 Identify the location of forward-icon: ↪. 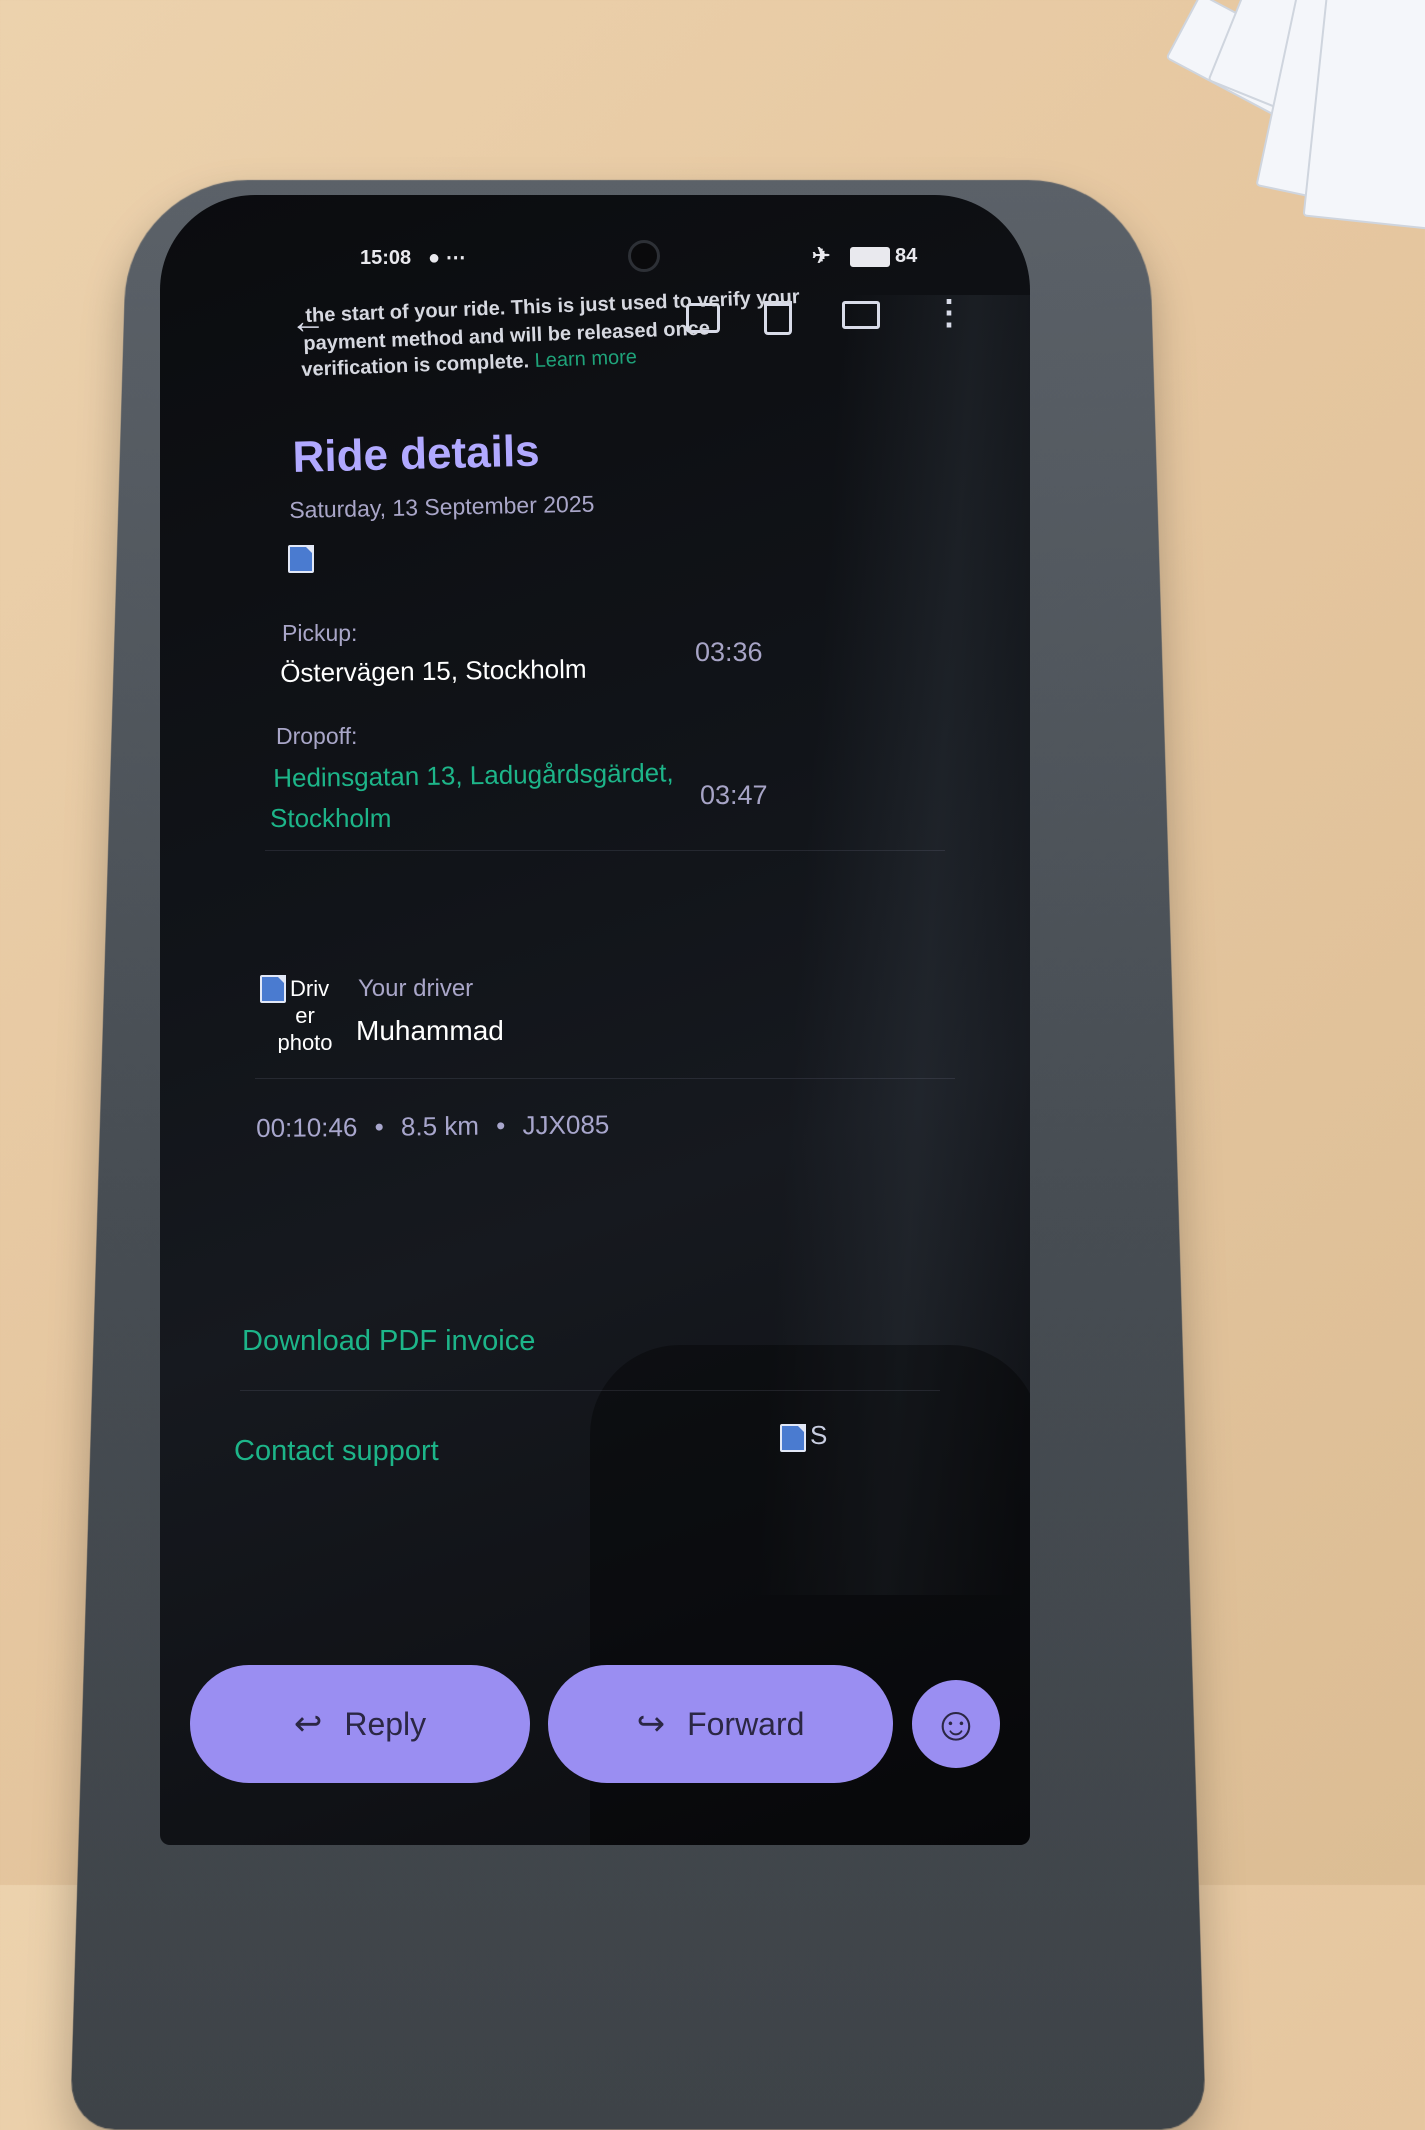
(651, 1724).